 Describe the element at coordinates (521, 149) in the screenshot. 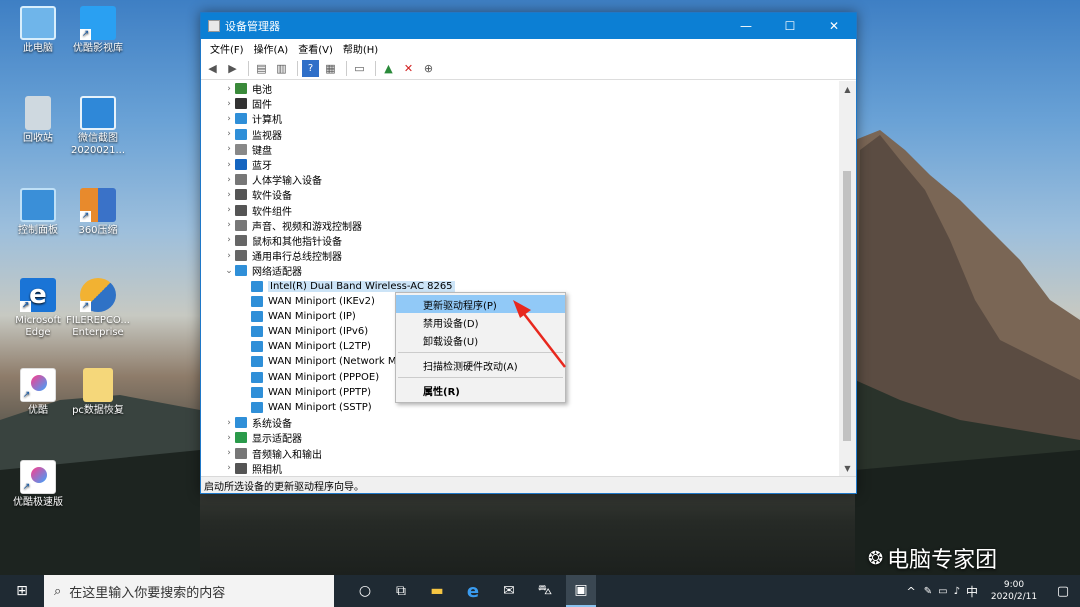

I see `tree-category-item: › 键盘` at that location.